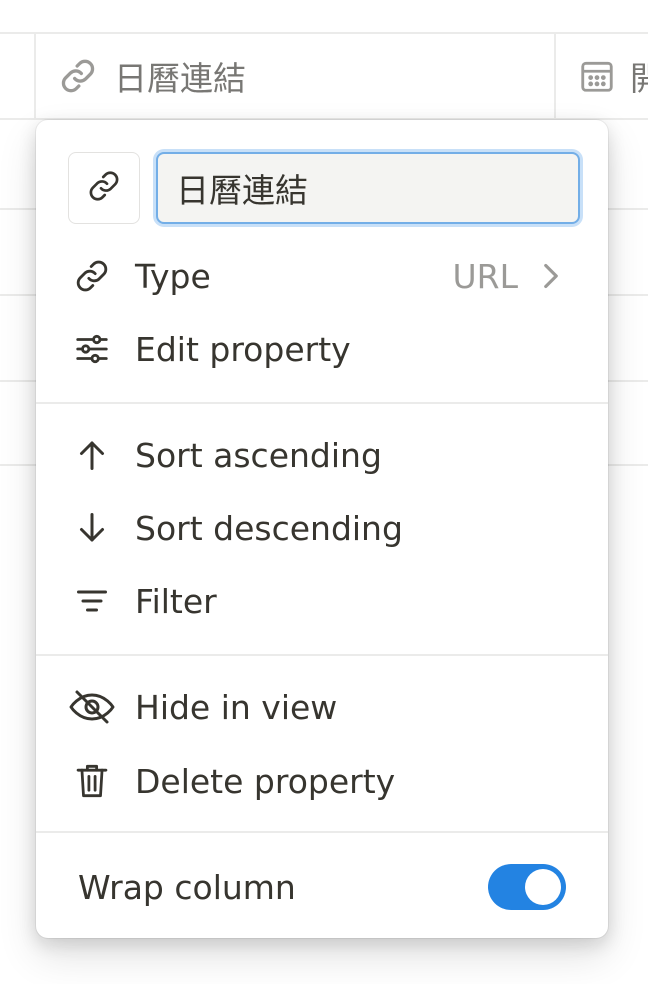 This screenshot has width=648, height=984. What do you see at coordinates (322, 888) in the screenshot?
I see `wrap-column-row: Wrap column` at bounding box center [322, 888].